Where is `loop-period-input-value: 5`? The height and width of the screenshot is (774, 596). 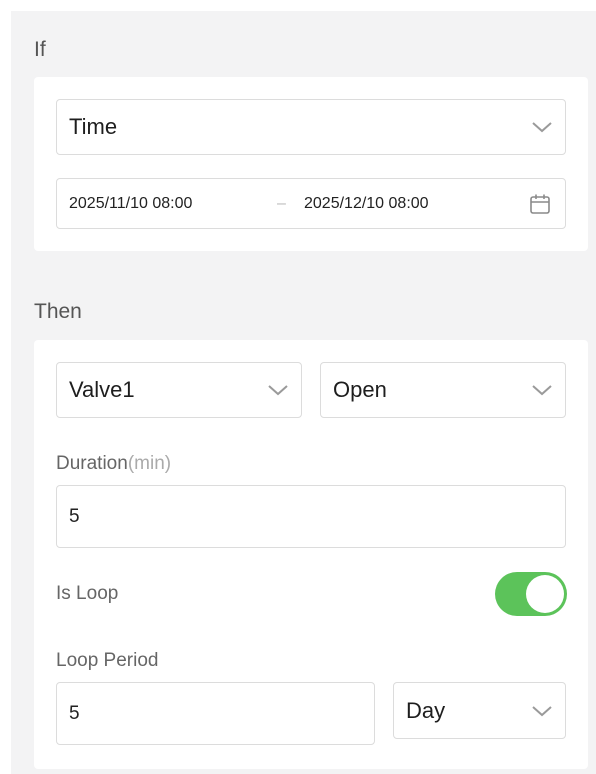
loop-period-input-value: 5 is located at coordinates (74, 713).